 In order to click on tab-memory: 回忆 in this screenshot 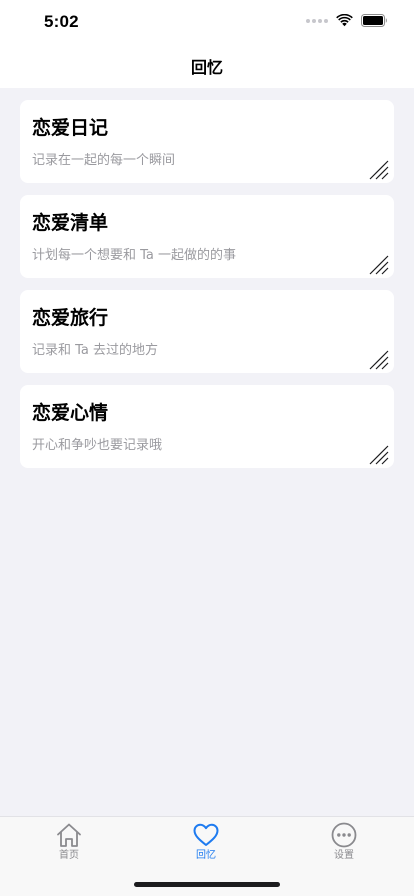, I will do `click(206, 845)`.